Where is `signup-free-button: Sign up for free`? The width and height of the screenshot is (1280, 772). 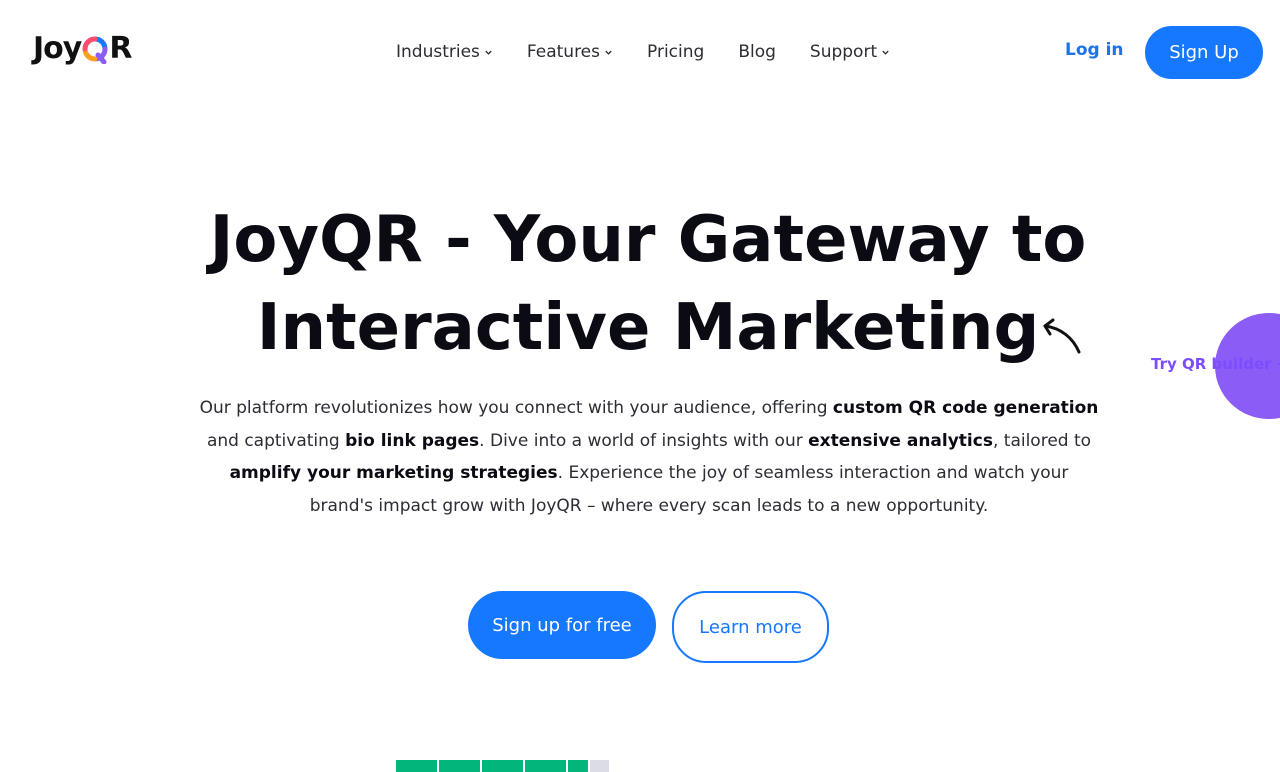 signup-free-button: Sign up for free is located at coordinates (562, 625).